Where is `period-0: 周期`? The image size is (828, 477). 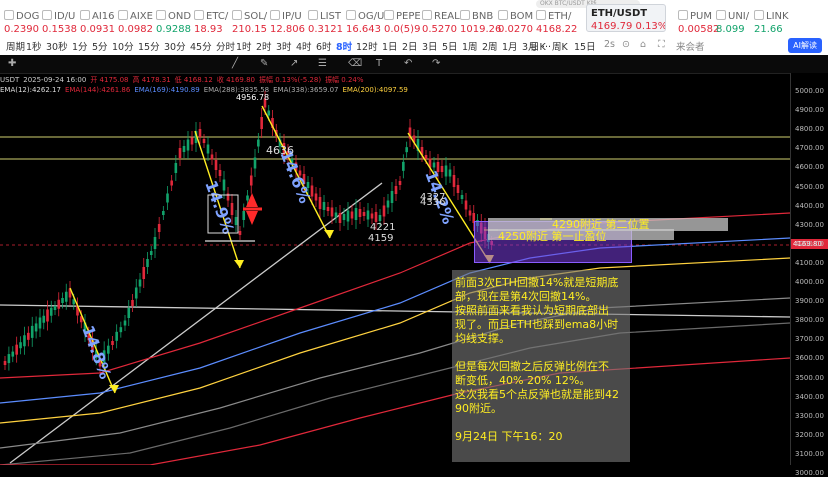 period-0: 周期 is located at coordinates (15, 46).